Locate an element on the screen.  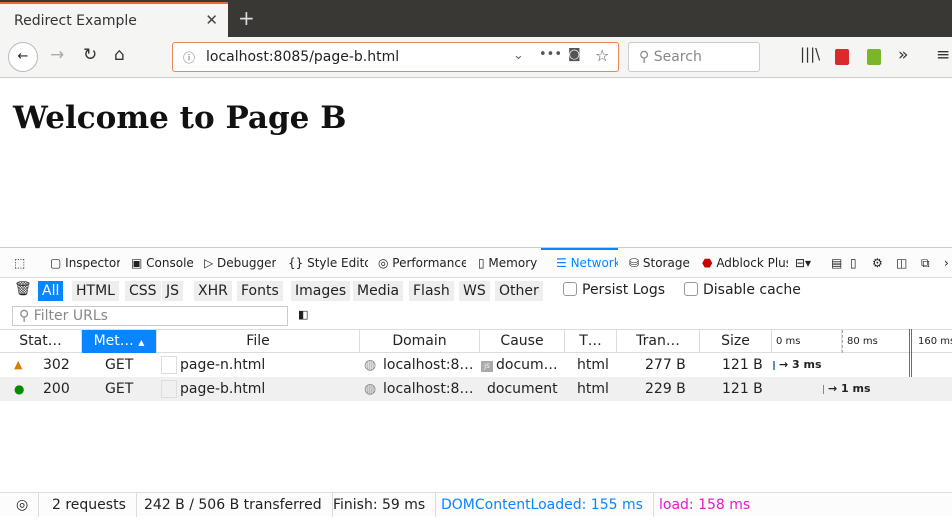
performance-analysis-icon: ◎ is located at coordinates (23, 505).